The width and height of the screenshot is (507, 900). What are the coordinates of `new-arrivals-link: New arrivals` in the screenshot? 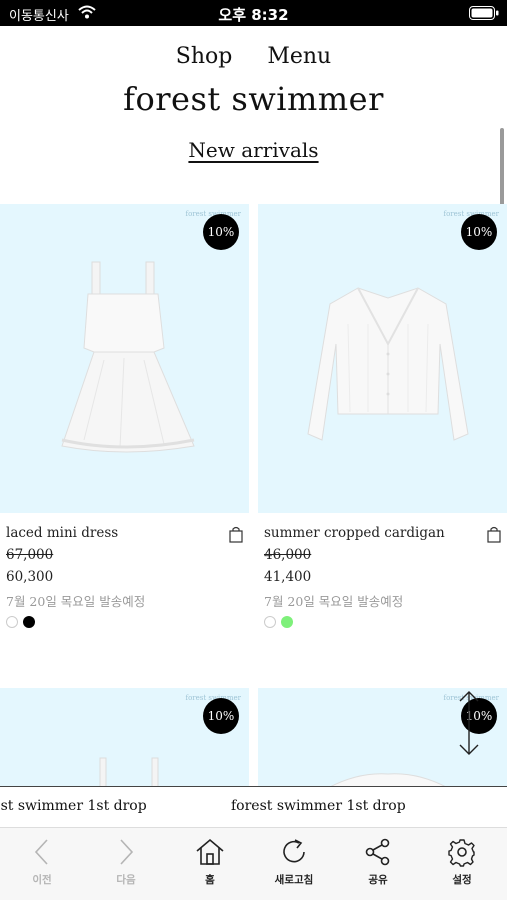 It's located at (253, 150).